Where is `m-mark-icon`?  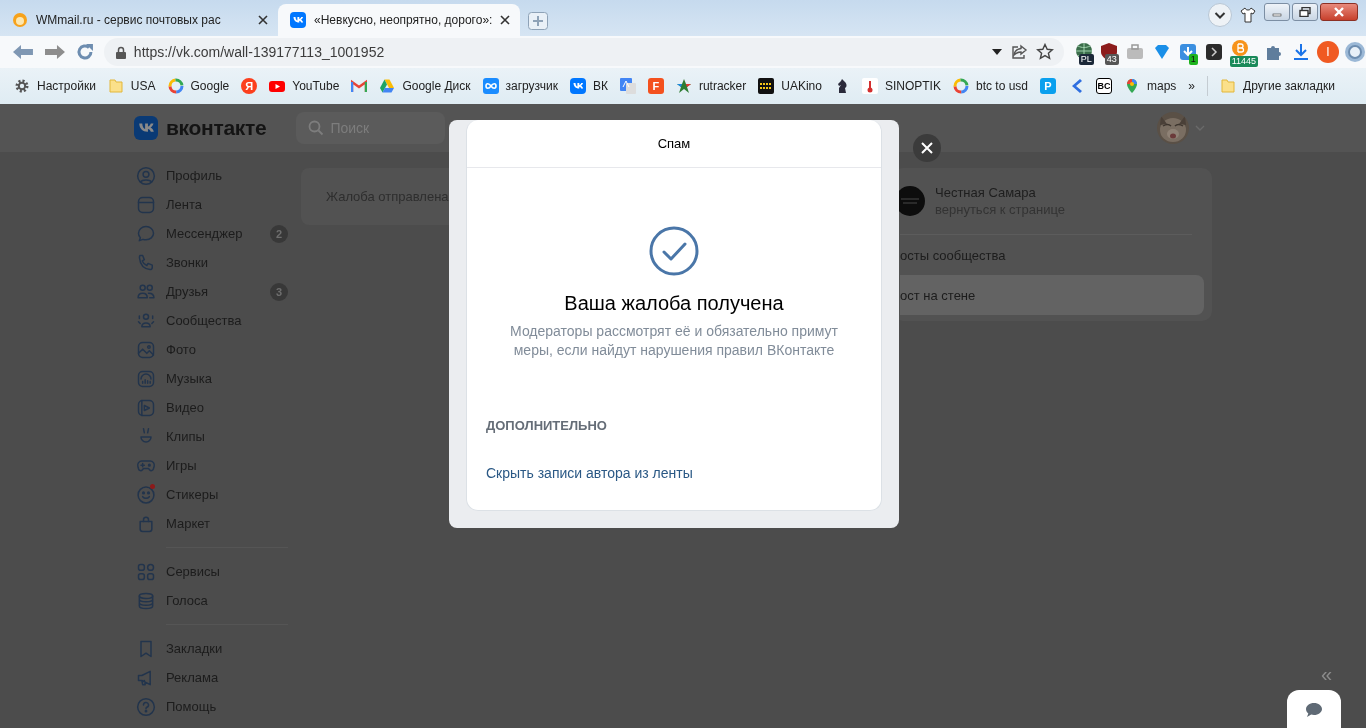 m-mark-icon is located at coordinates (359, 86).